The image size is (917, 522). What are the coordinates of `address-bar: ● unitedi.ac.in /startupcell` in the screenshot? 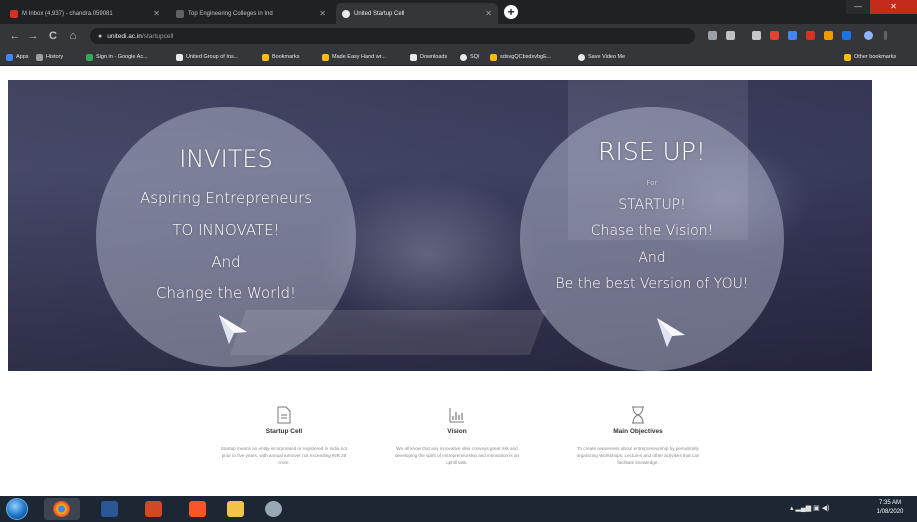 It's located at (392, 36).